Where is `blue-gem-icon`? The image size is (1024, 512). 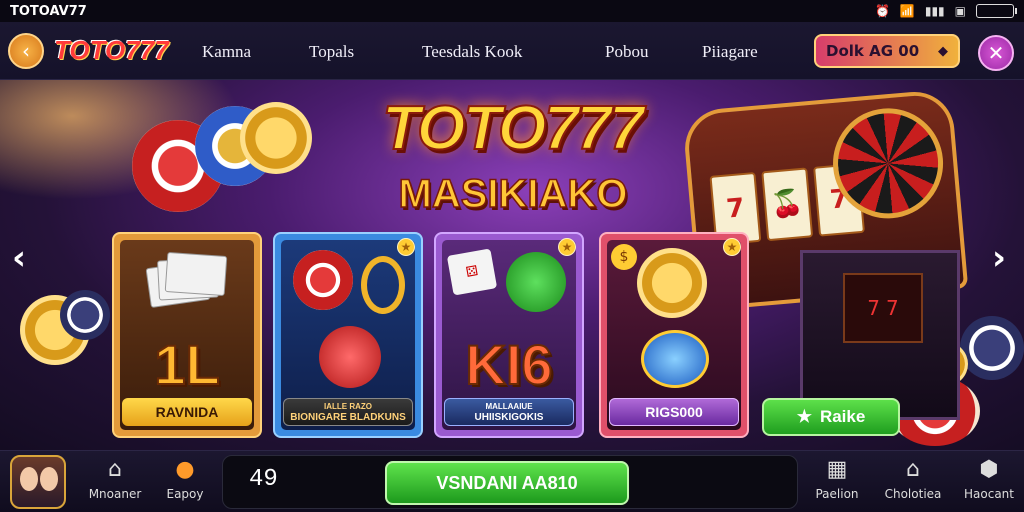 blue-gem-icon is located at coordinates (675, 359).